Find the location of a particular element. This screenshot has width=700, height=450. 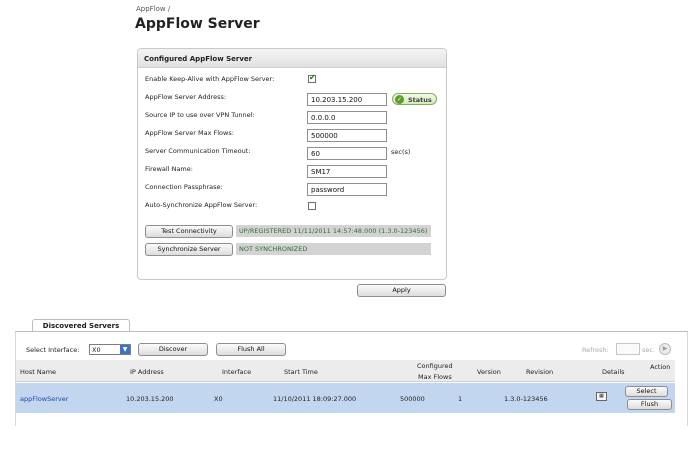

interface-select: X0 ▼ is located at coordinates (110, 349).